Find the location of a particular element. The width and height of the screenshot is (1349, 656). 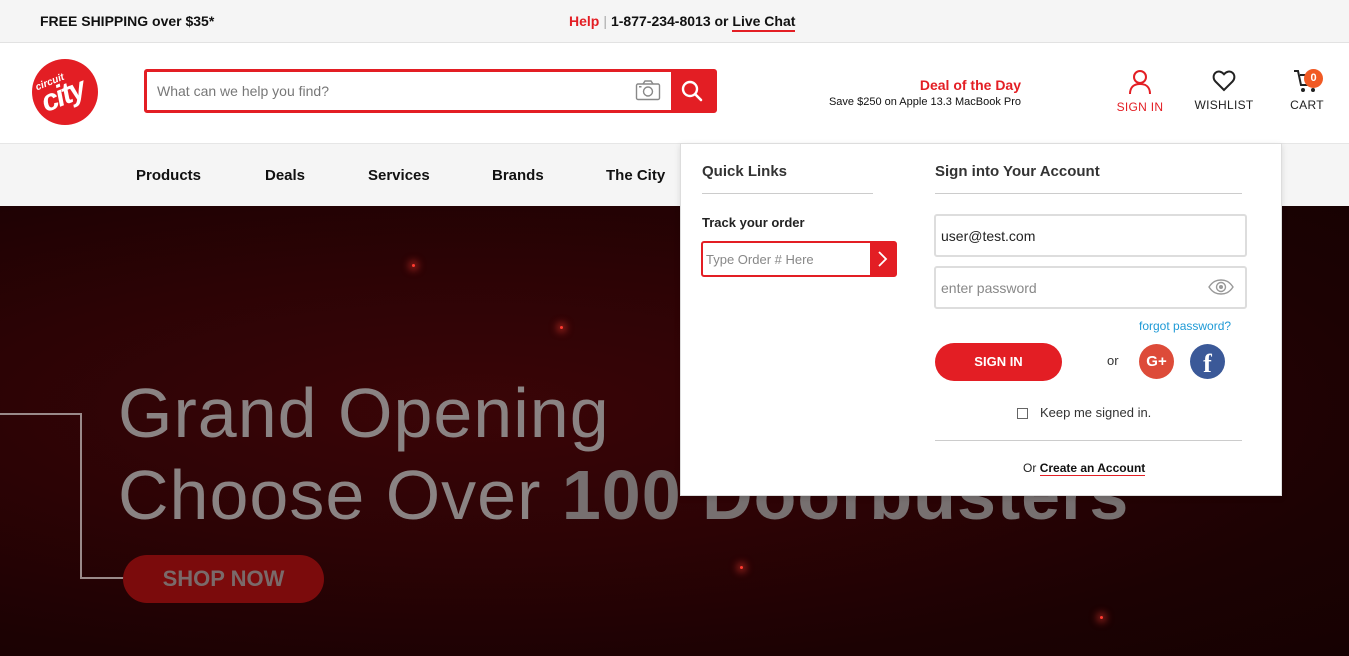

nav-item-brands: Brands is located at coordinates (518, 175).